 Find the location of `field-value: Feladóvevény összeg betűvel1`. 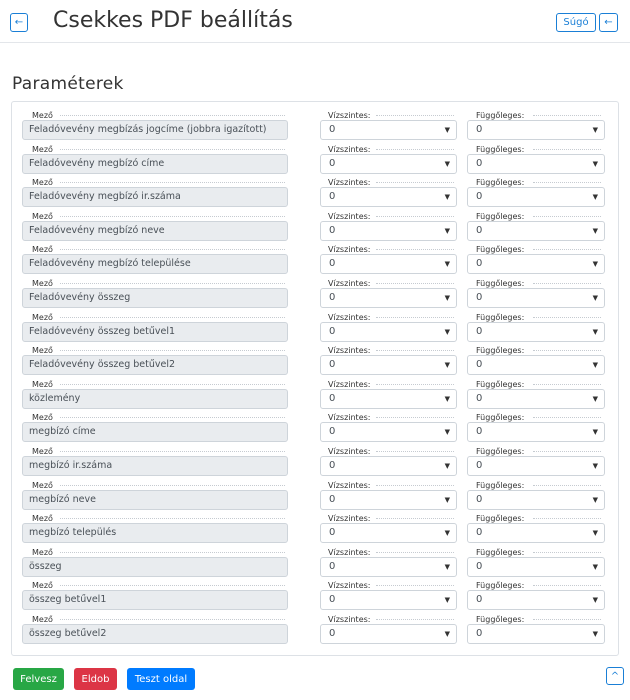

field-value: Feladóvevény összeg betűvel1 is located at coordinates (155, 331).